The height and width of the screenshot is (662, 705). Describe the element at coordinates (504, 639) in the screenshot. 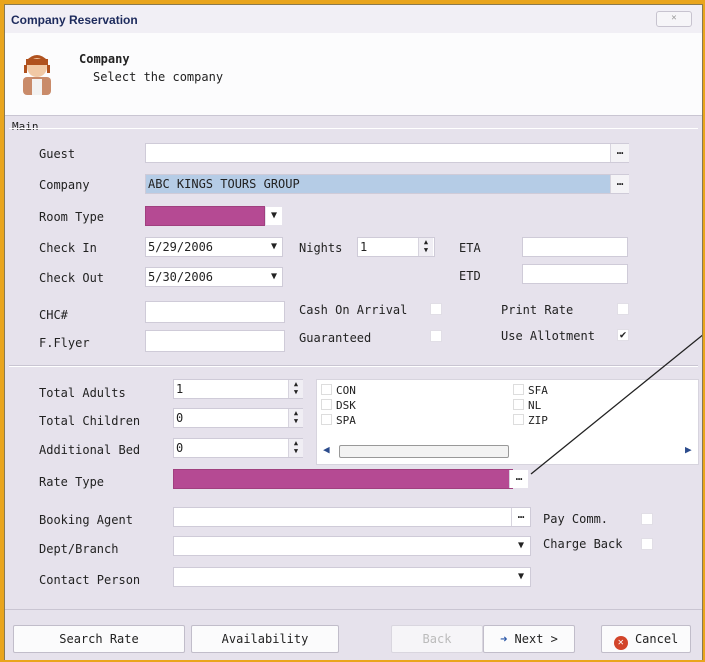

I see `next-arrow-icon: ➜` at that location.